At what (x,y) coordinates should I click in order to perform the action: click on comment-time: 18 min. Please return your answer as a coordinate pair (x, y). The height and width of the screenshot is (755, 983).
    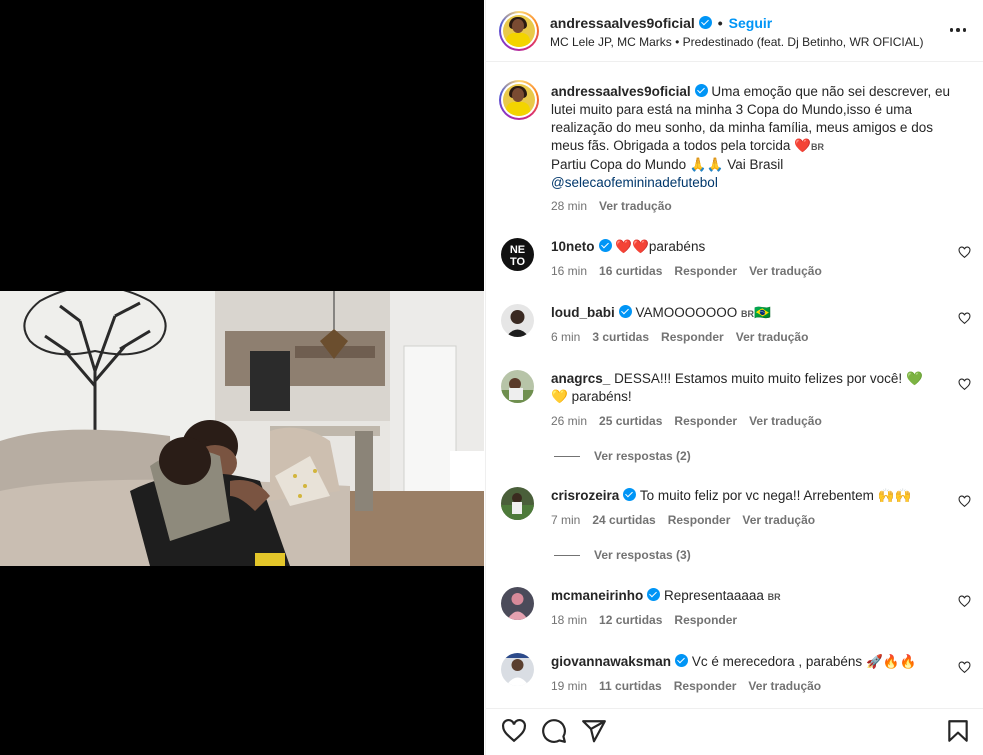
    Looking at the image, I should click on (569, 620).